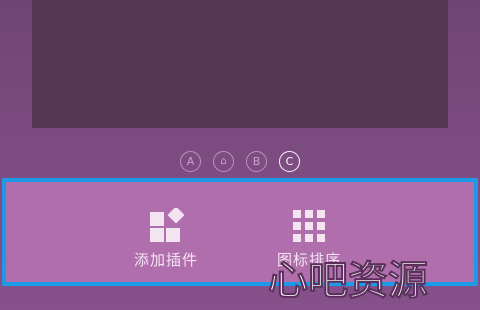 This screenshot has height=310, width=480. What do you see at coordinates (240, 164) in the screenshot?
I see `page-indicator: A ⌂ B C` at bounding box center [240, 164].